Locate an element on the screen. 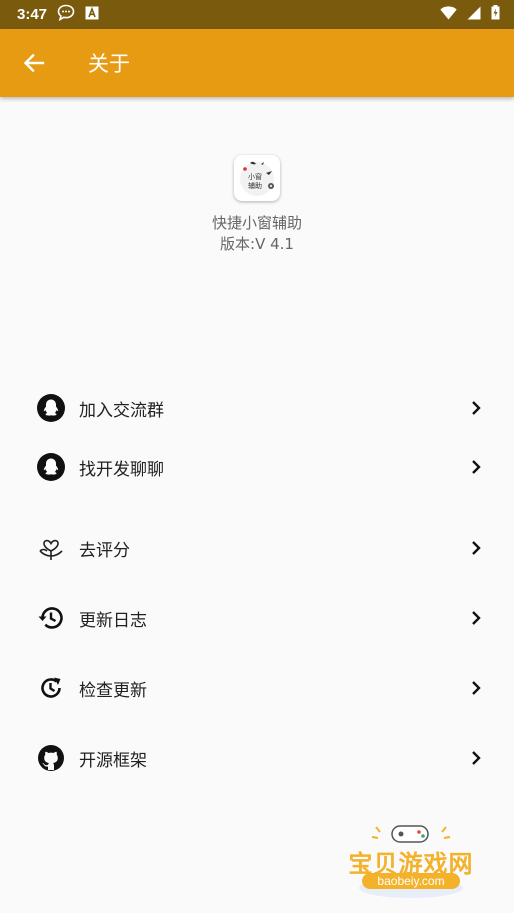 The image size is (514, 913). clock-refresh-icon is located at coordinates (51, 688).